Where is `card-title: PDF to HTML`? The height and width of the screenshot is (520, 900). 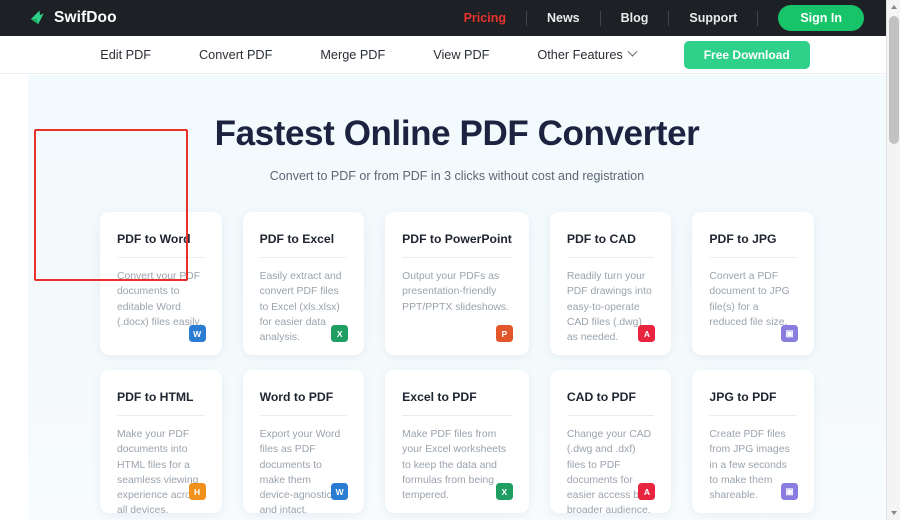
card-title: PDF to HTML is located at coordinates (155, 397).